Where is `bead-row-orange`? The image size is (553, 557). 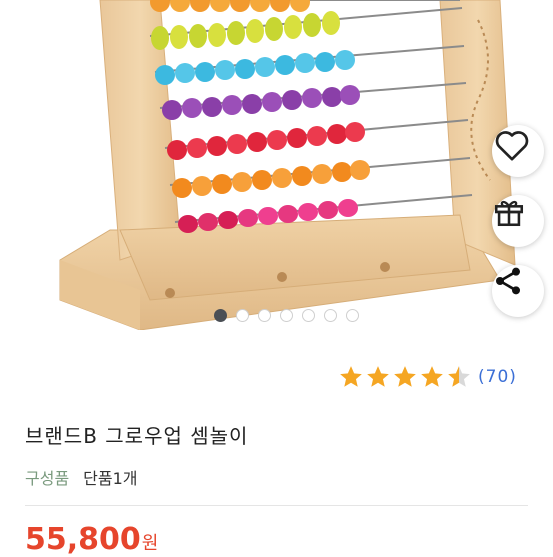 bead-row-orange is located at coordinates (271, 179).